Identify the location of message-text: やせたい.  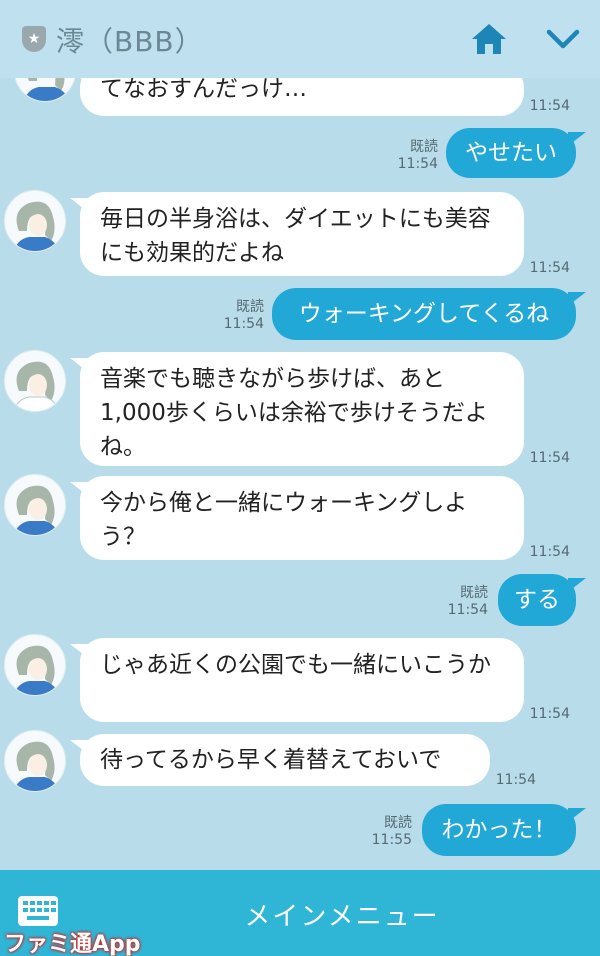
(511, 153).